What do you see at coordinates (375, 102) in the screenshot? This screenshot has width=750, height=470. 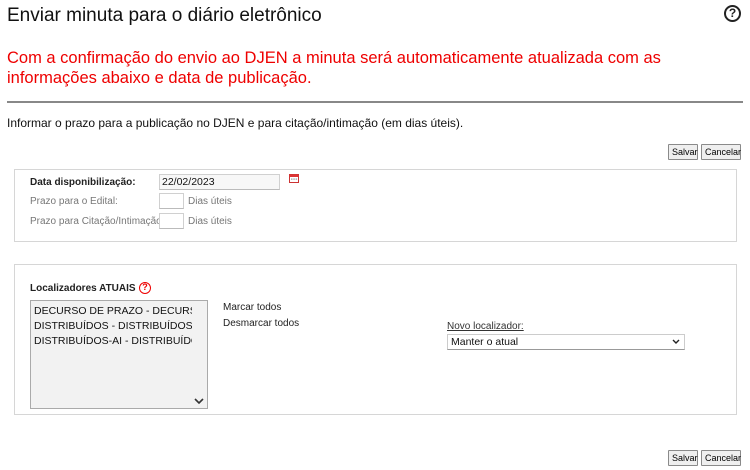 I see `divider` at bounding box center [375, 102].